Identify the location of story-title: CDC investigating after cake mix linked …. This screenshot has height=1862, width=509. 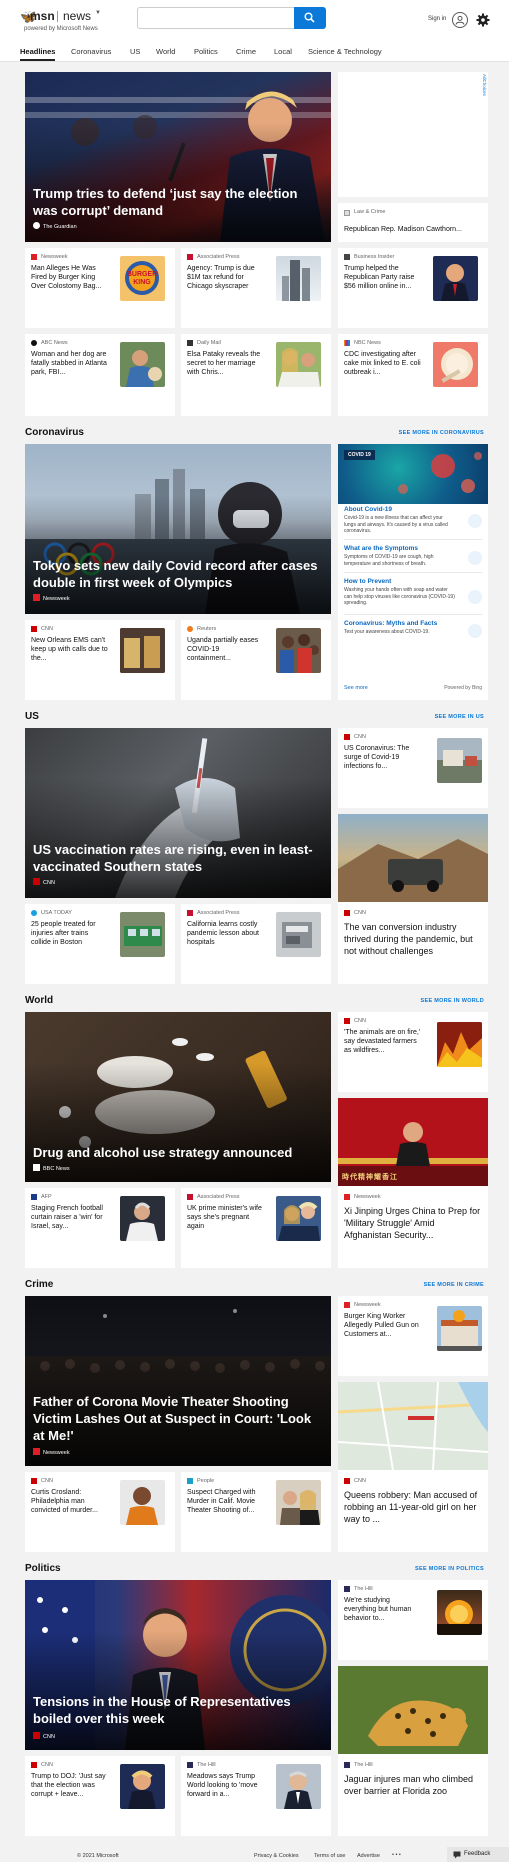
(383, 363).